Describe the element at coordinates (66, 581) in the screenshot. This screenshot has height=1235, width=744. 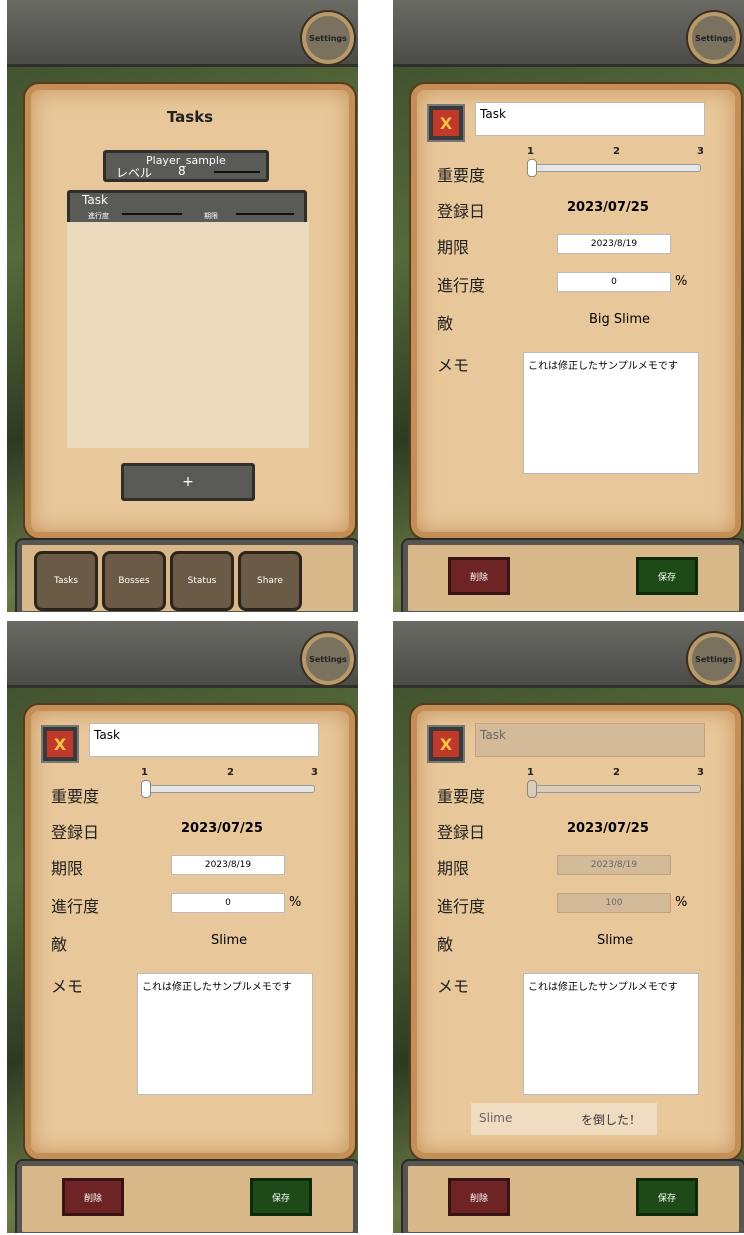
I see `nav-tasks: Tasks` at that location.